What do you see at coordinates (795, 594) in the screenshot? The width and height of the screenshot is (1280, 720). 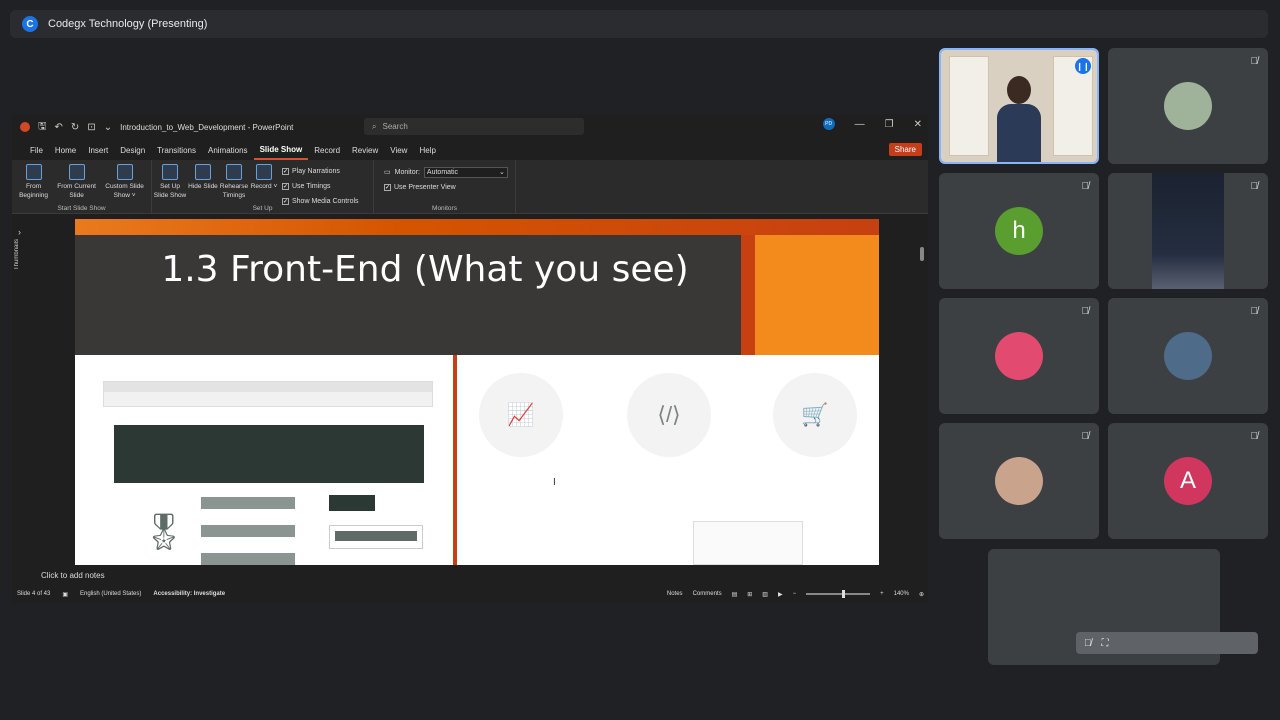 I see `zoom-out-icon: −` at bounding box center [795, 594].